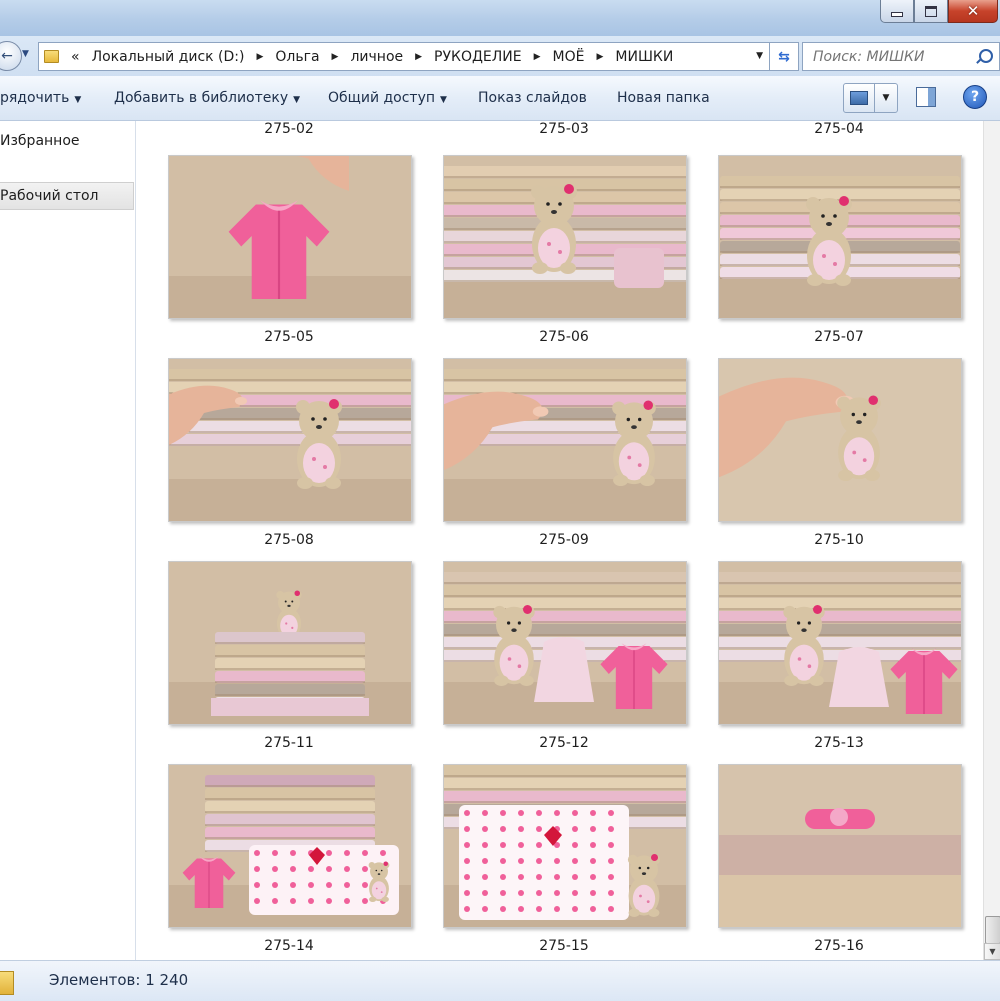 This screenshot has height=1001, width=1000. Describe the element at coordinates (564, 337) in the screenshot. I see `file-label: 275-06` at that location.